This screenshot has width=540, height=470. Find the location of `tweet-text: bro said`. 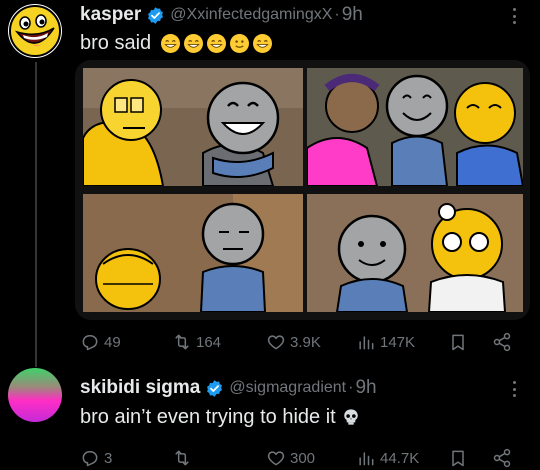

tweet-text: bro said is located at coordinates (176, 43).